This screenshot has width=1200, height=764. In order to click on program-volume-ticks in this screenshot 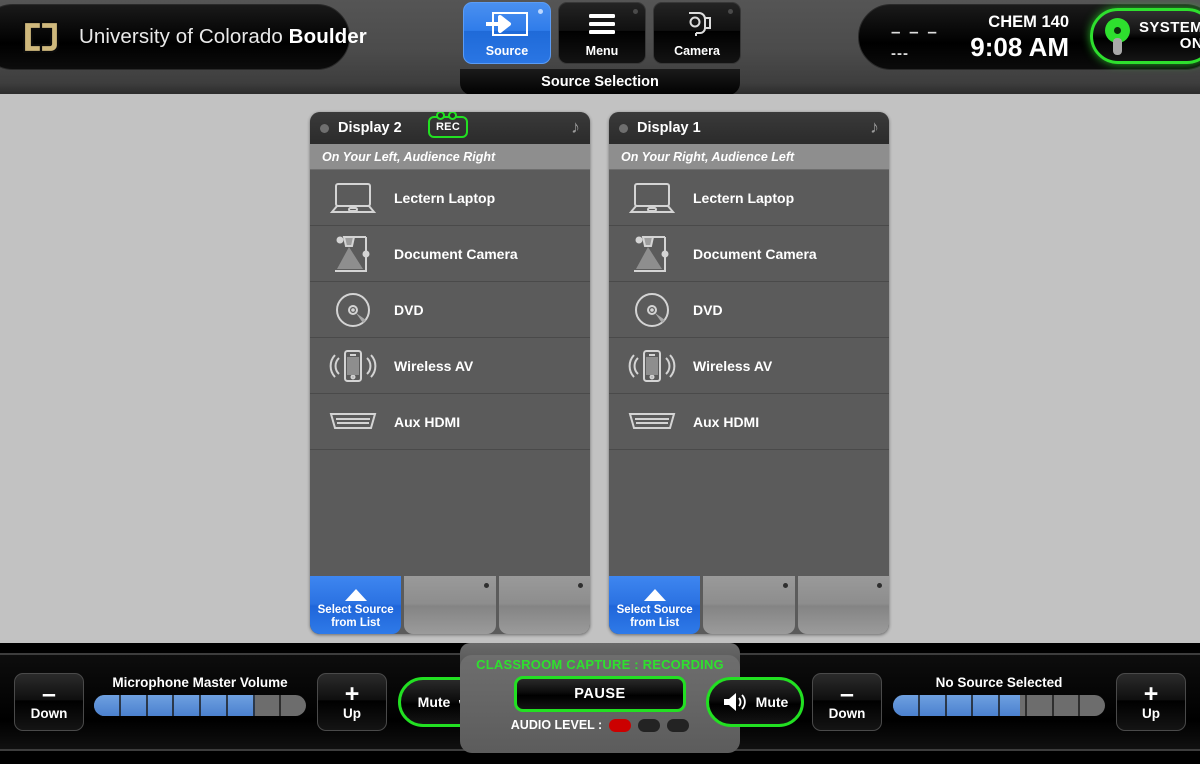, I will do `click(999, 705)`.